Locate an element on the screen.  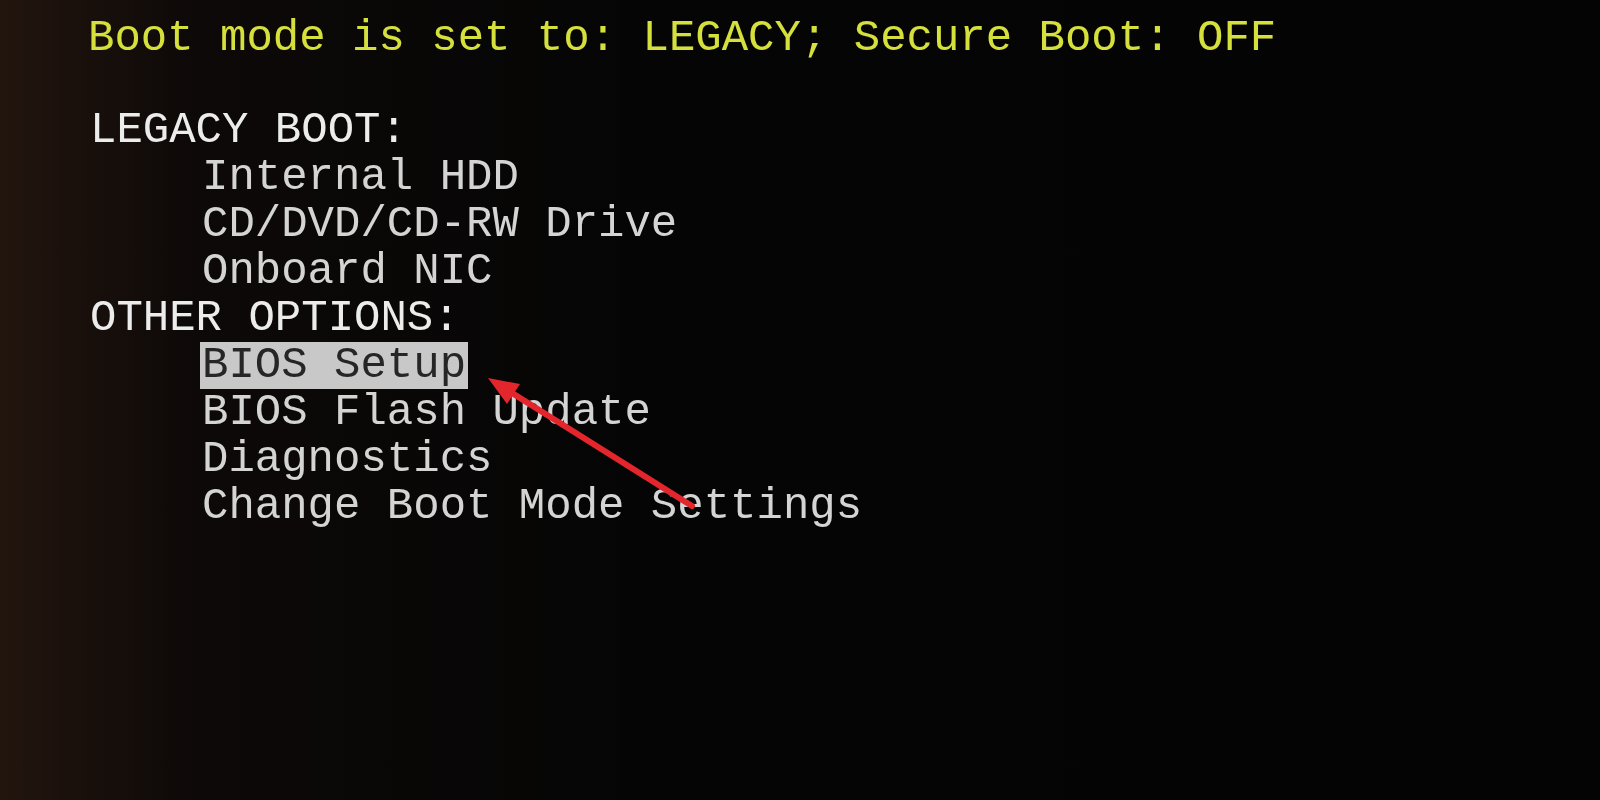
boot-menu-item: Onboard NIC is located at coordinates (347, 271).